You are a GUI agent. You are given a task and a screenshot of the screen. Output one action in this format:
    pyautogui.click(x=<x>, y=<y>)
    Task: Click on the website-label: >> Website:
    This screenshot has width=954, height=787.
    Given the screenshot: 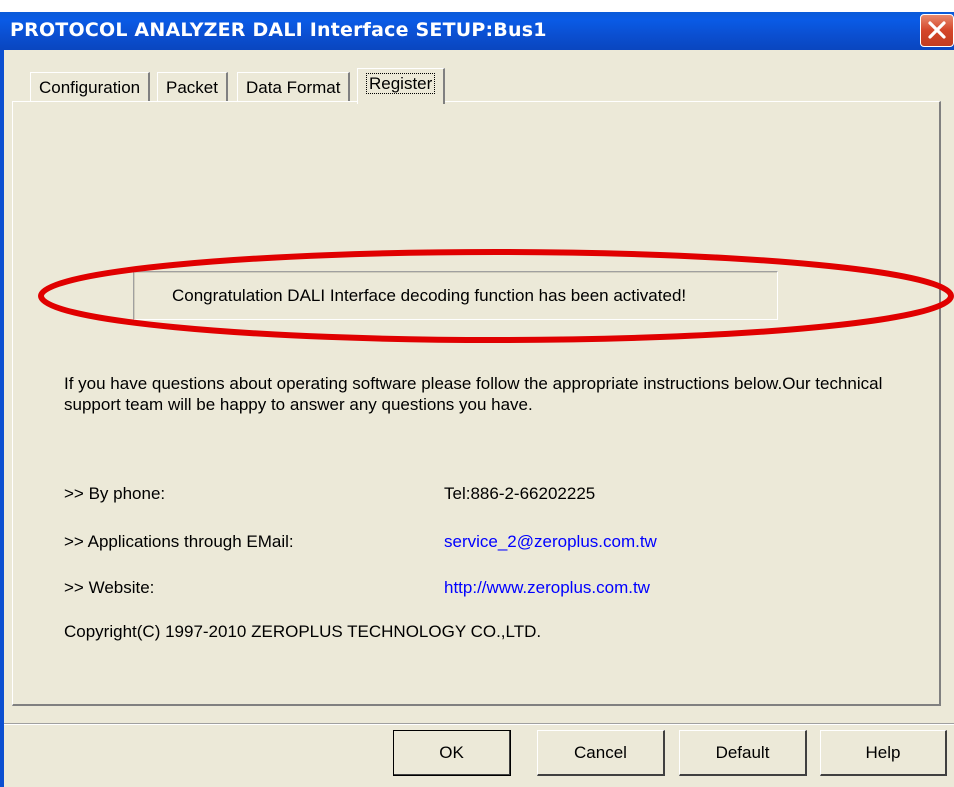 What is the action you would take?
    pyautogui.click(x=109, y=587)
    